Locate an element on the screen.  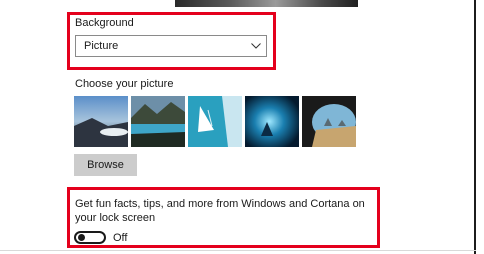
browse-button: Browse is located at coordinates (105, 165).